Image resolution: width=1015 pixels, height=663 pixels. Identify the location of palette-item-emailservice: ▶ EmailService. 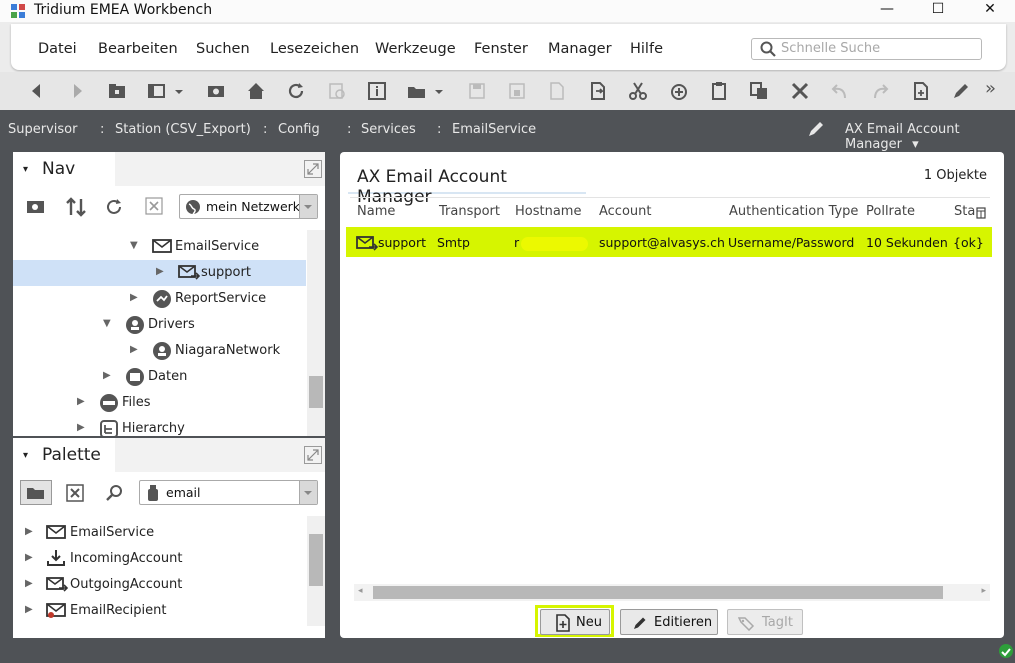
(159, 533).